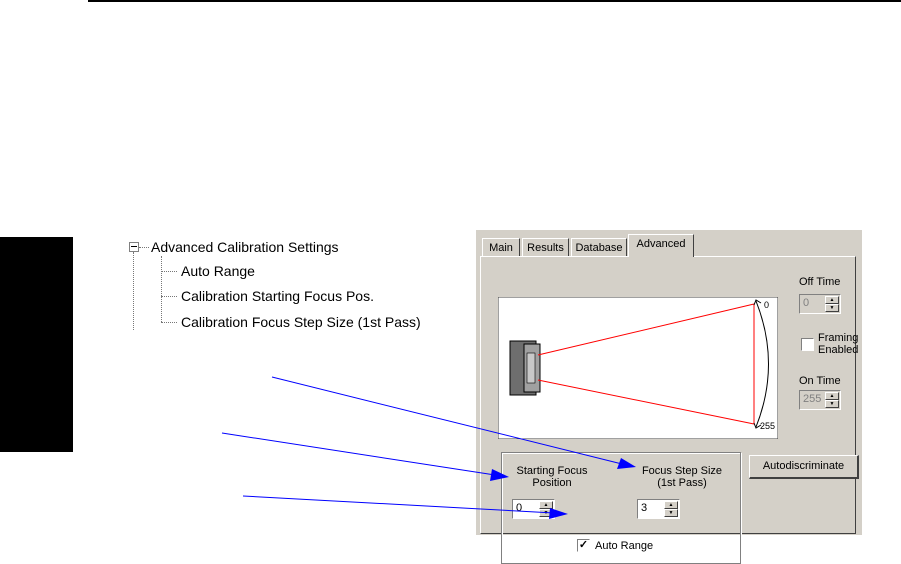 Image resolution: width=901 pixels, height=564 pixels. What do you see at coordinates (358, 454) in the screenshot?
I see `callout-line-starting-focus` at bounding box center [358, 454].